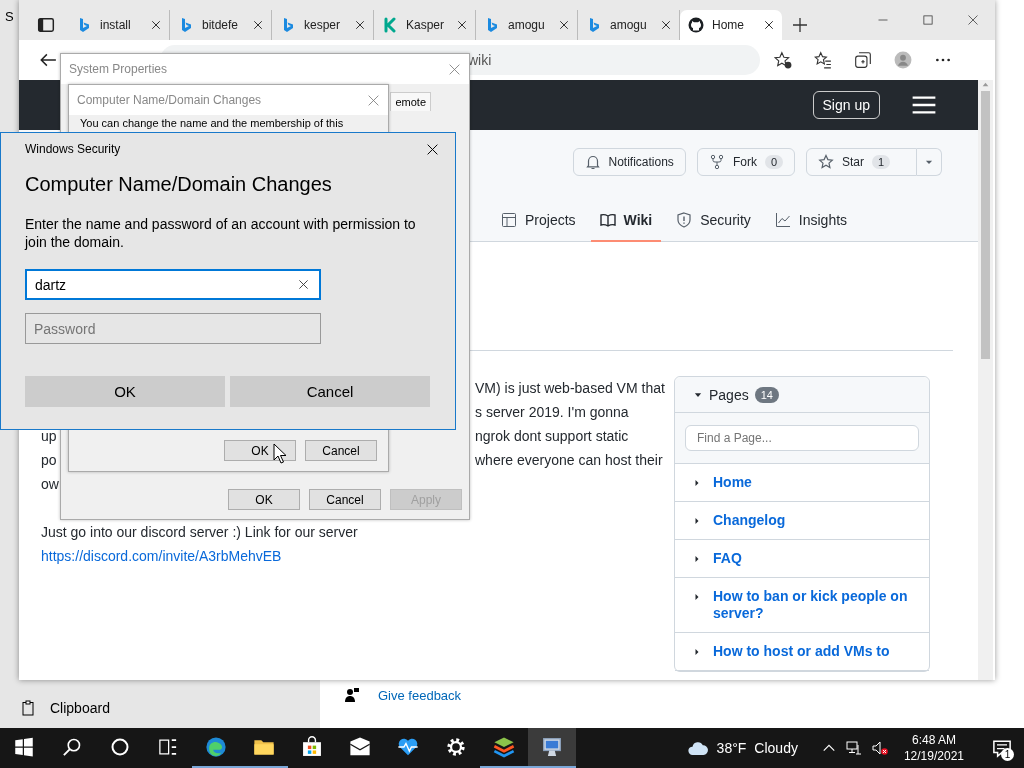 This screenshot has height=768, width=1024. I want to click on dialog-text: You can change the name and the membership of this, so click(212, 122).